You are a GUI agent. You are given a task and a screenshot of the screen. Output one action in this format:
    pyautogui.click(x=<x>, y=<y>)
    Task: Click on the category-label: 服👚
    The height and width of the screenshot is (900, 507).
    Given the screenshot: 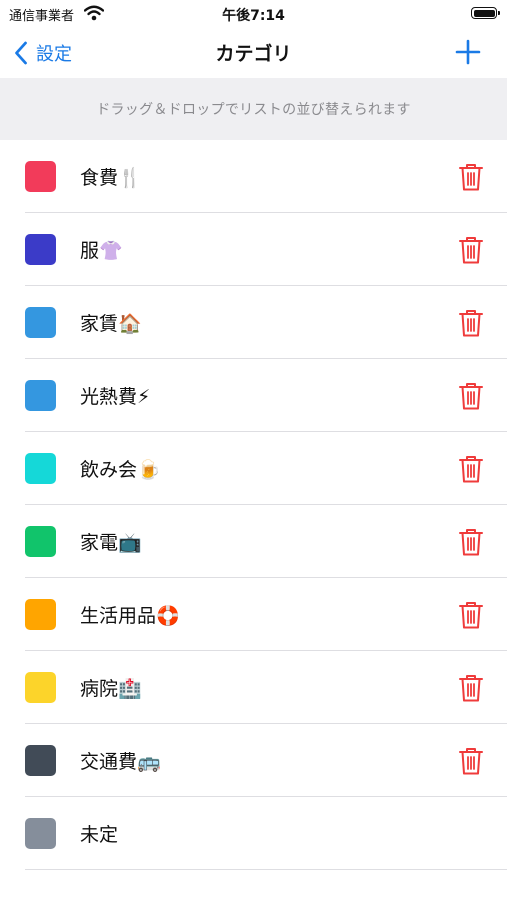 What is the action you would take?
    pyautogui.click(x=101, y=251)
    